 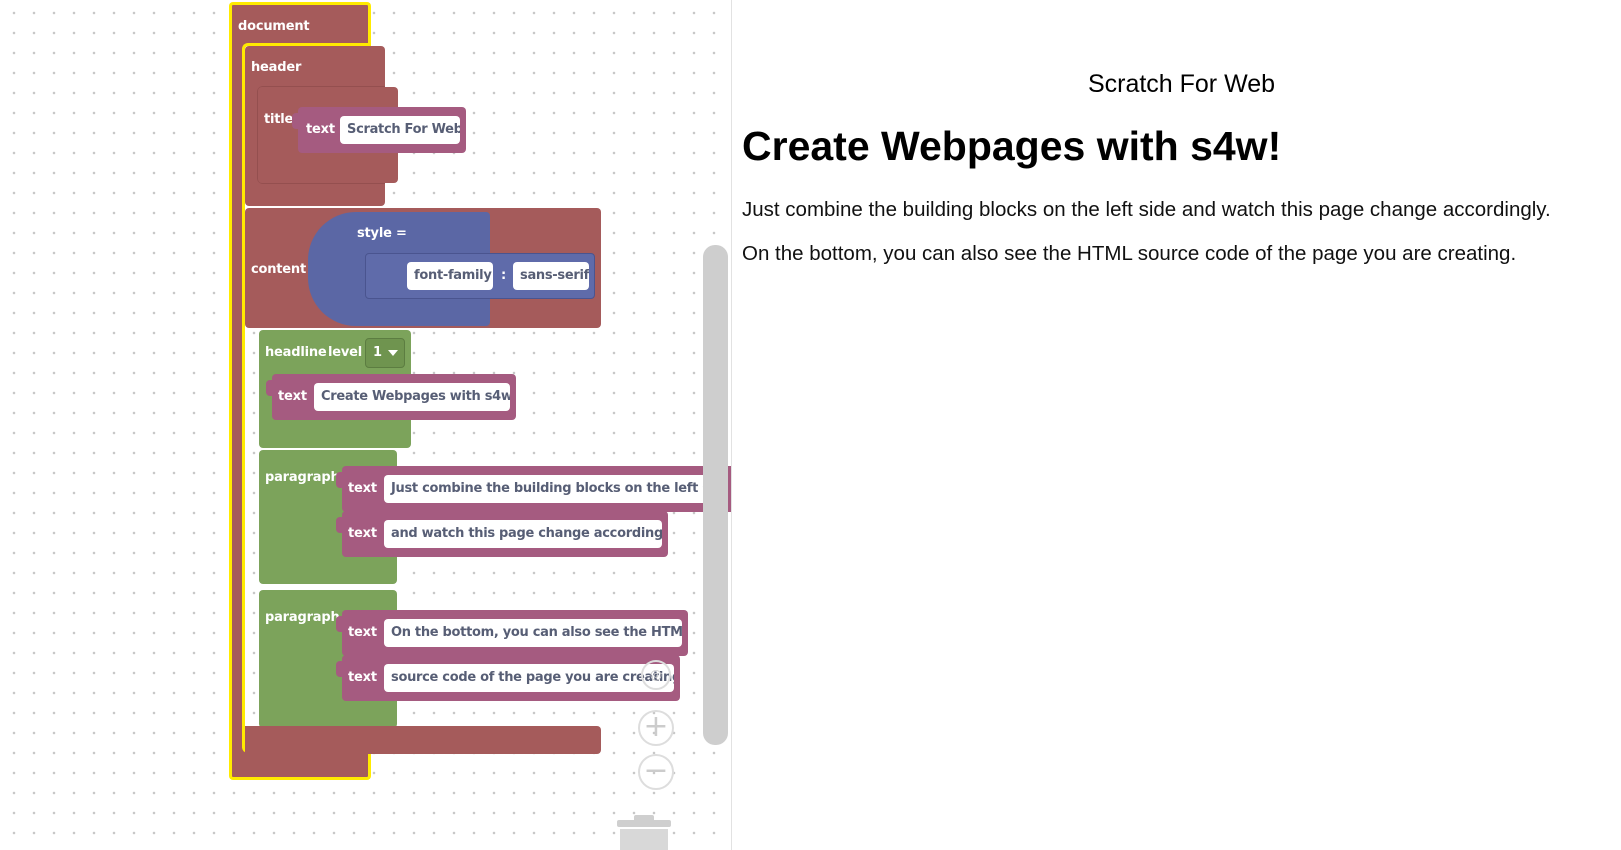 What do you see at coordinates (278, 269) in the screenshot?
I see `content-label: content` at bounding box center [278, 269].